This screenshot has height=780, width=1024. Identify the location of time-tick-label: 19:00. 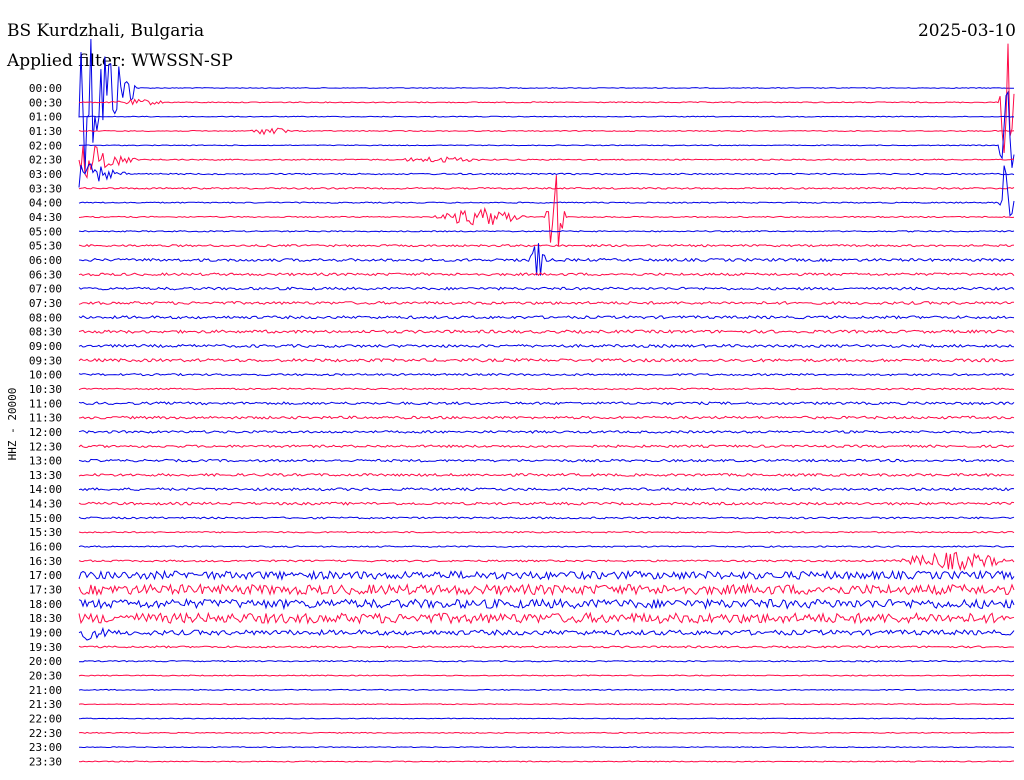
(45, 633).